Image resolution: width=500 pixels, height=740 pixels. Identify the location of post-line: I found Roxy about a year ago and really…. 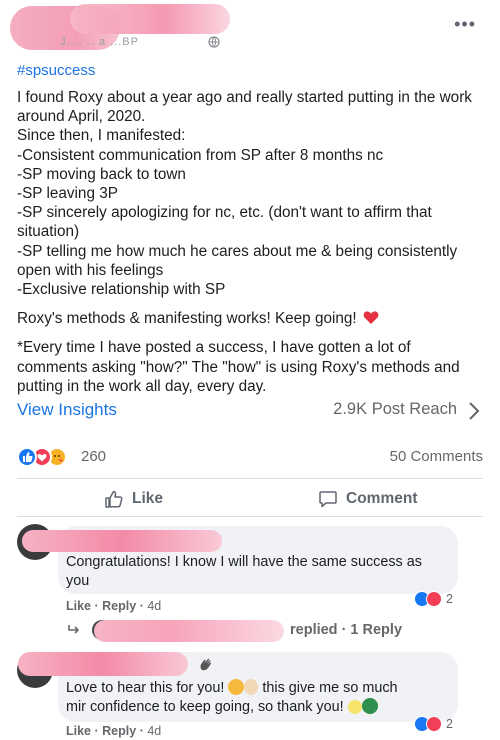
(244, 97).